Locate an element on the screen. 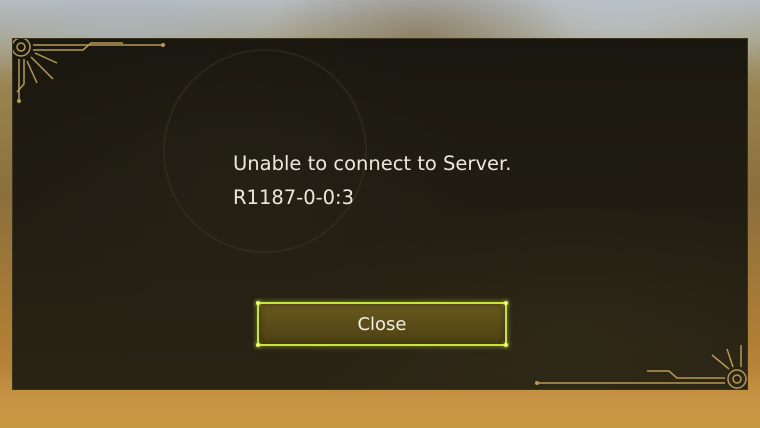  corner-ornament-top-left-icon is located at coordinates (89, 71).